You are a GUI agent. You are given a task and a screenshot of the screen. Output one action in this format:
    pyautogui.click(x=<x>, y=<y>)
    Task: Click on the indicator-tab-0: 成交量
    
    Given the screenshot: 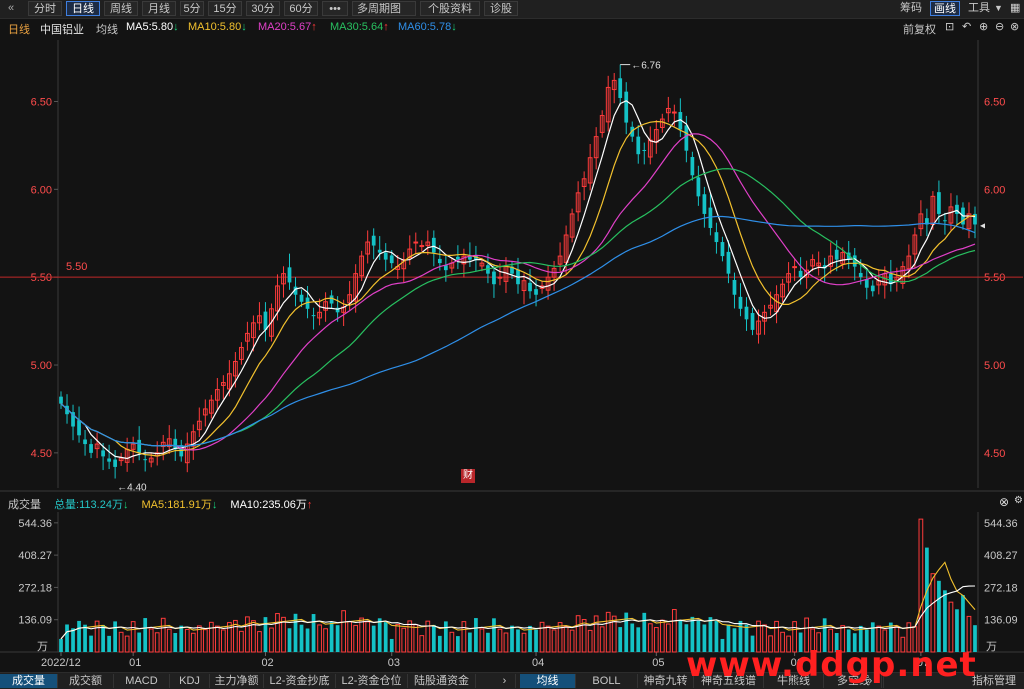 What is the action you would take?
    pyautogui.click(x=29, y=681)
    